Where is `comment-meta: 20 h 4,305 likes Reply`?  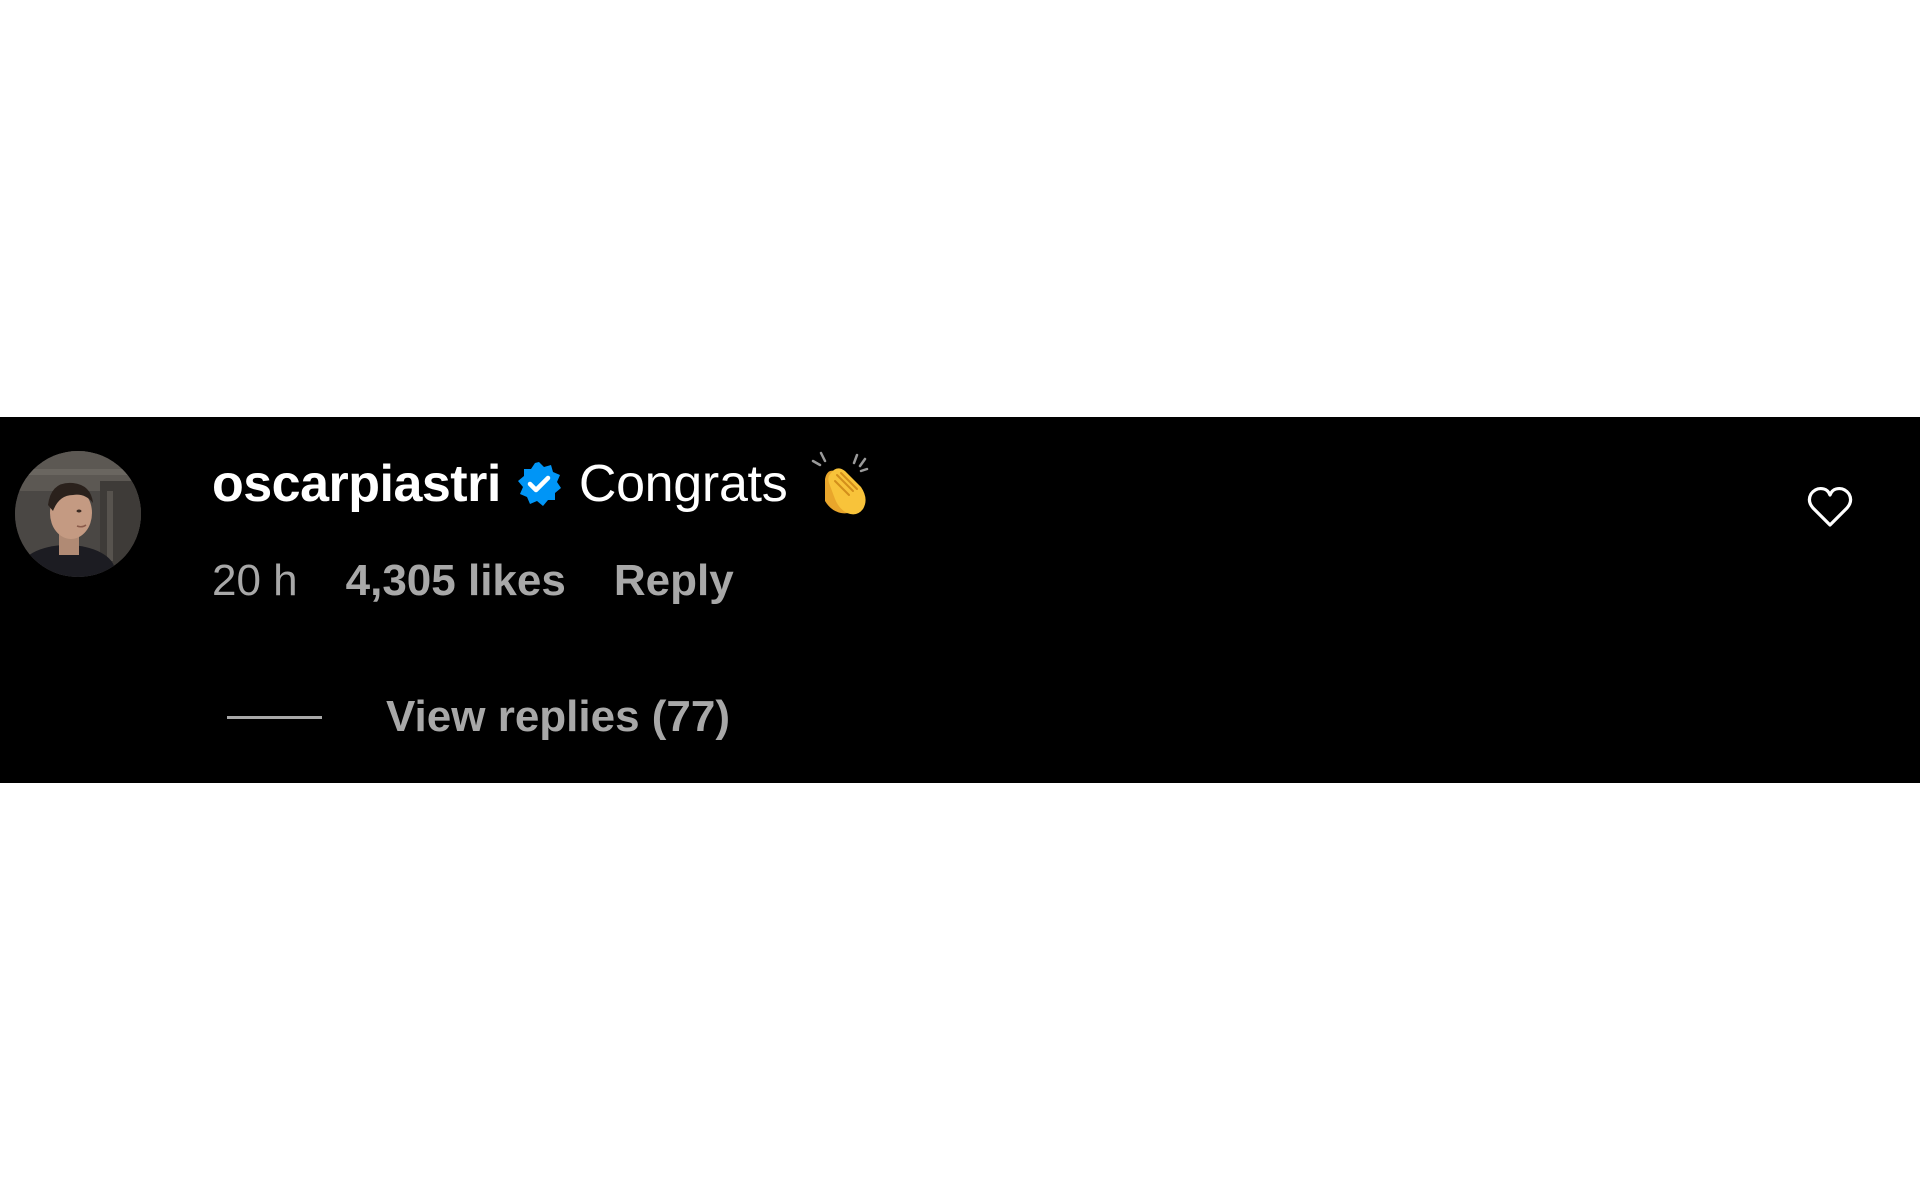 comment-meta: 20 h 4,305 likes Reply is located at coordinates (473, 581).